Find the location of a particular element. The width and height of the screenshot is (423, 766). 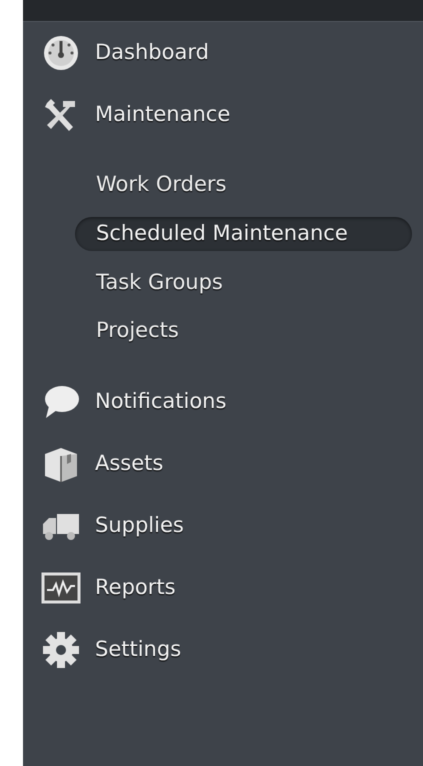

submenu-item: Work Orders is located at coordinates (243, 185).